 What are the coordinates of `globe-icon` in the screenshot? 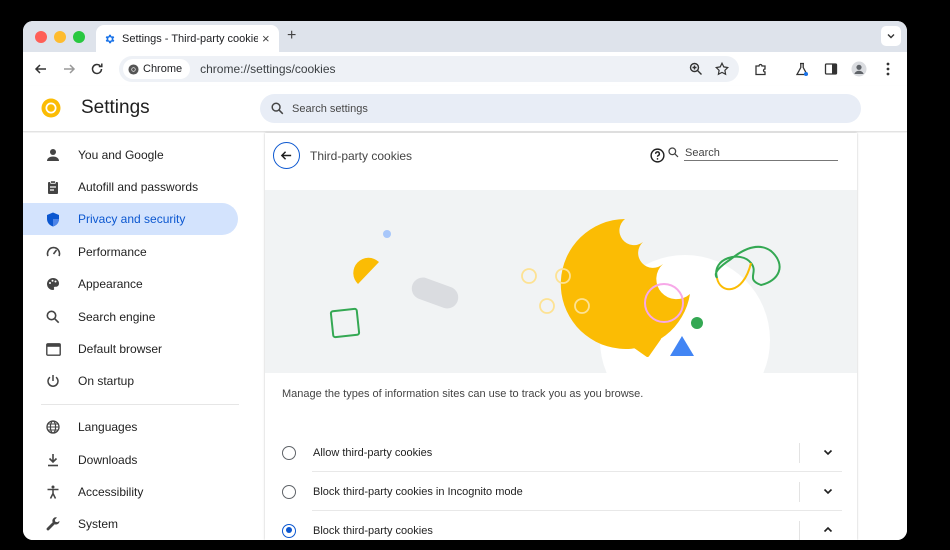 It's located at (53, 427).